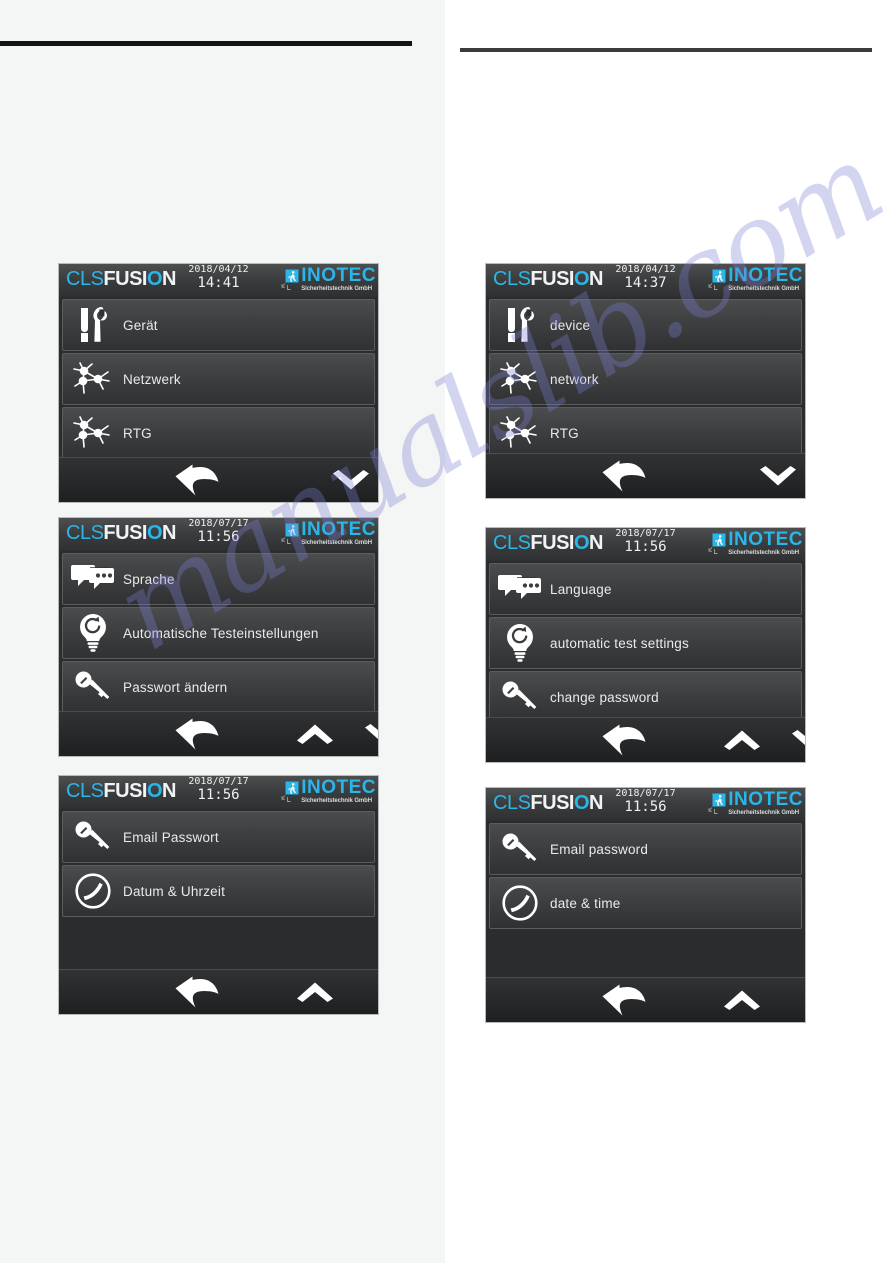  What do you see at coordinates (218, 687) in the screenshot?
I see `menu-row: Passwort ändern` at bounding box center [218, 687].